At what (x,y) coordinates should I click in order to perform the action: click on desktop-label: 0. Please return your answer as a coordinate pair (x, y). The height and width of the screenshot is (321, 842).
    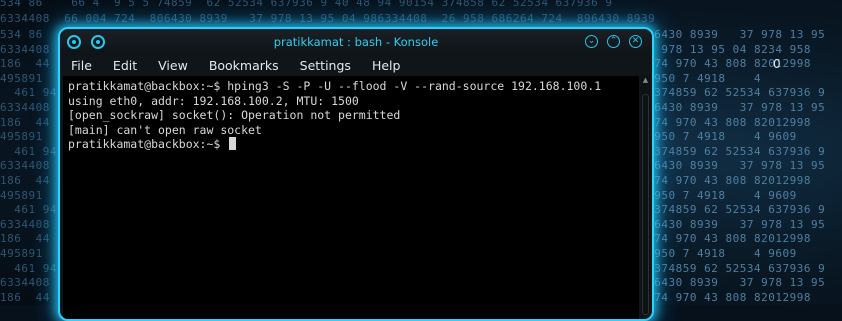
    Looking at the image, I should click on (777, 64).